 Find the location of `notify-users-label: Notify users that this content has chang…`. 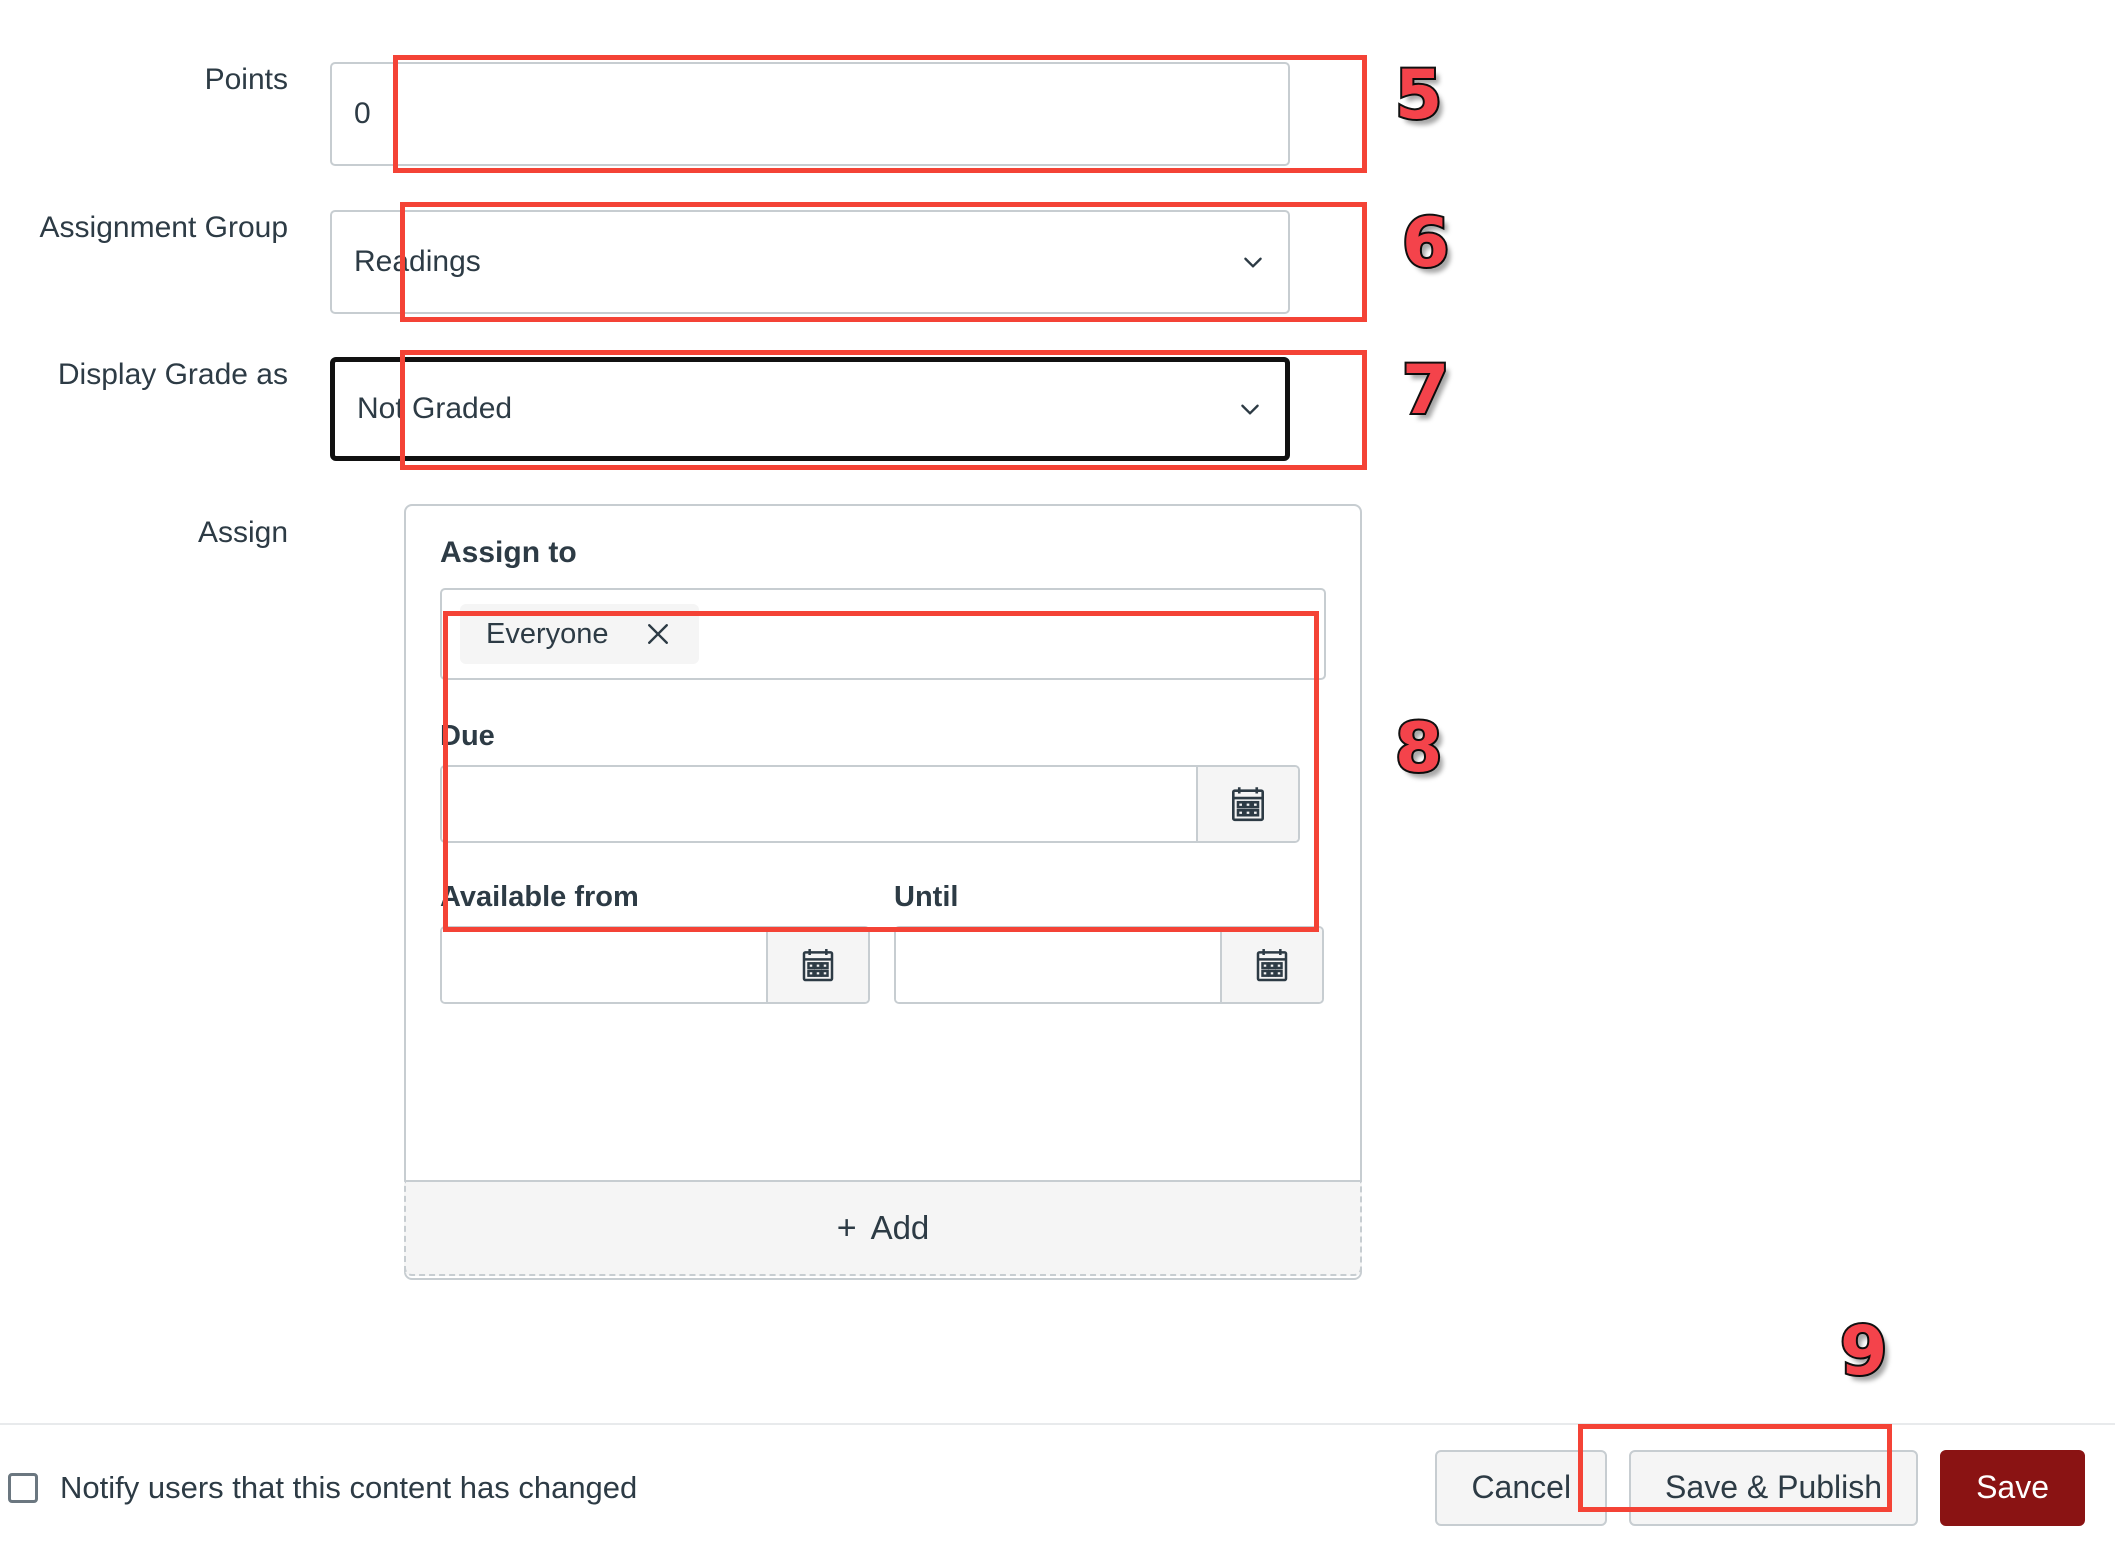

notify-users-label: Notify users that this content has chang… is located at coordinates (349, 1487).